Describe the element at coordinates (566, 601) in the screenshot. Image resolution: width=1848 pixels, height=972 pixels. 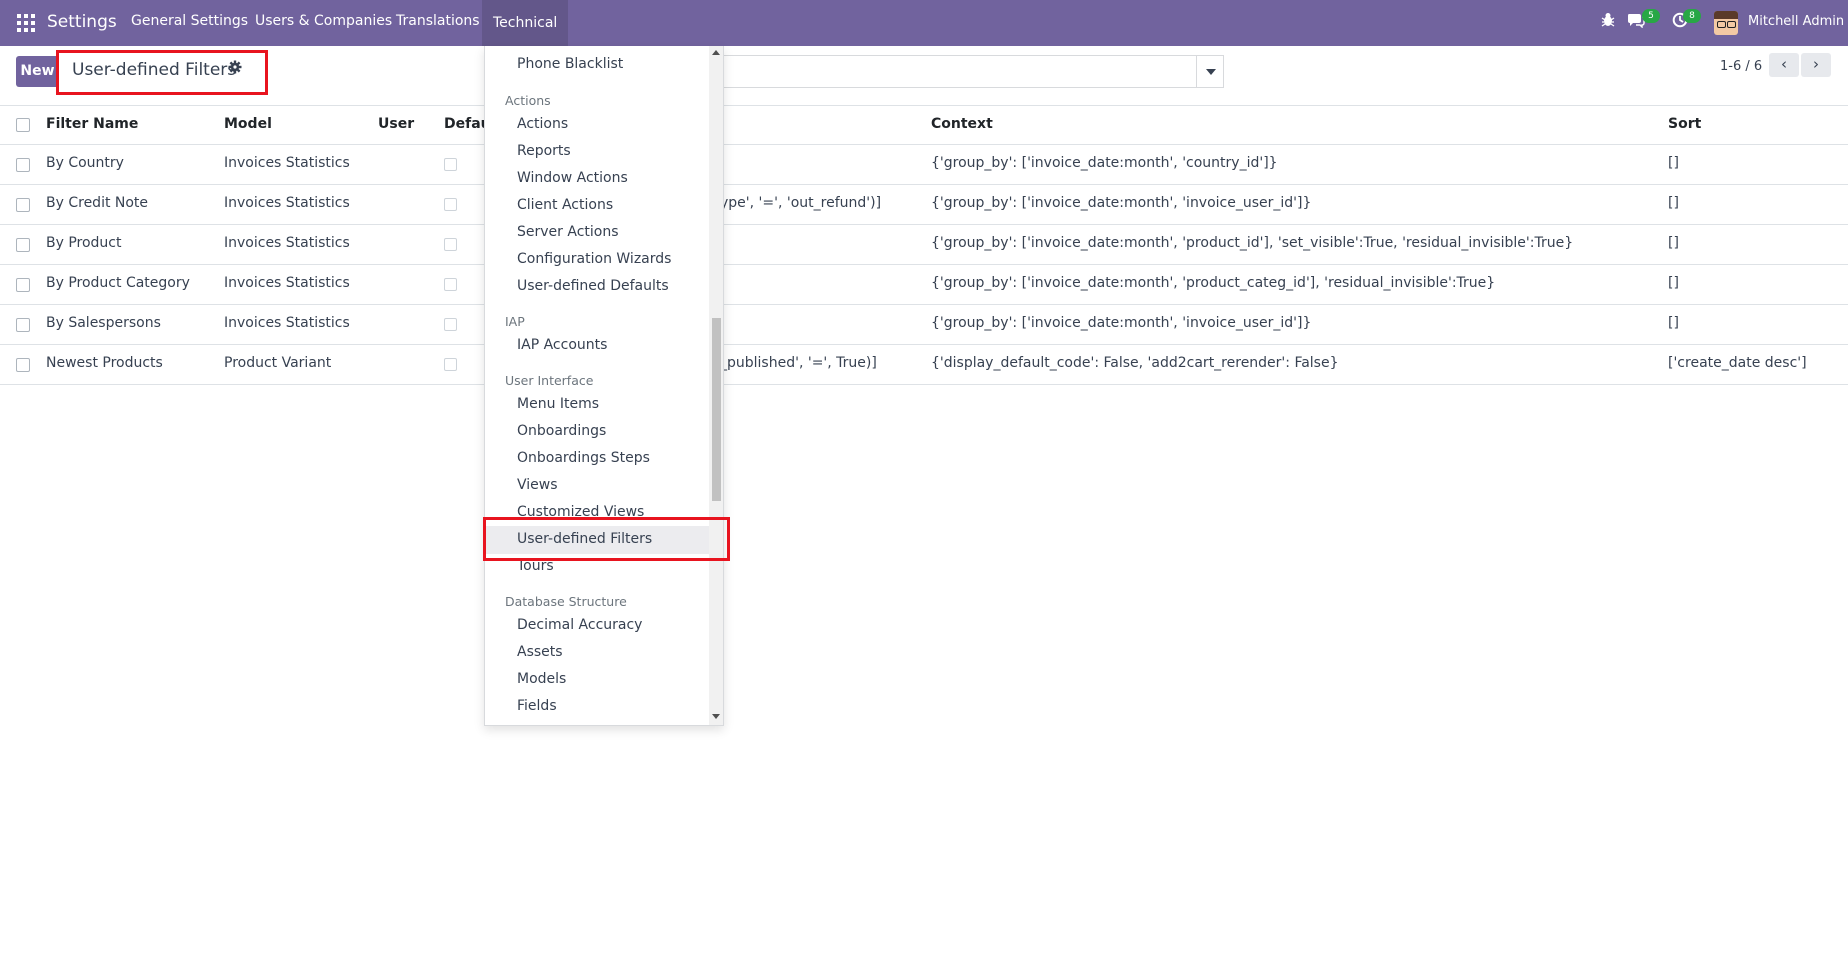
I see `section-header-database-structure: Database Structure` at that location.